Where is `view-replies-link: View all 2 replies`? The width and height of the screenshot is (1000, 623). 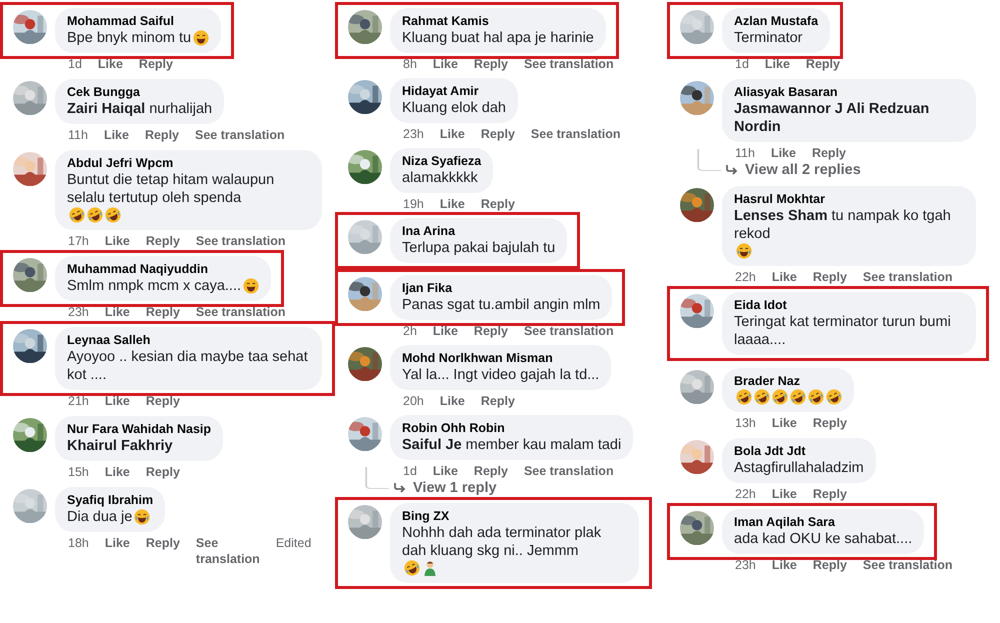 view-replies-link: View all 2 replies is located at coordinates (793, 170).